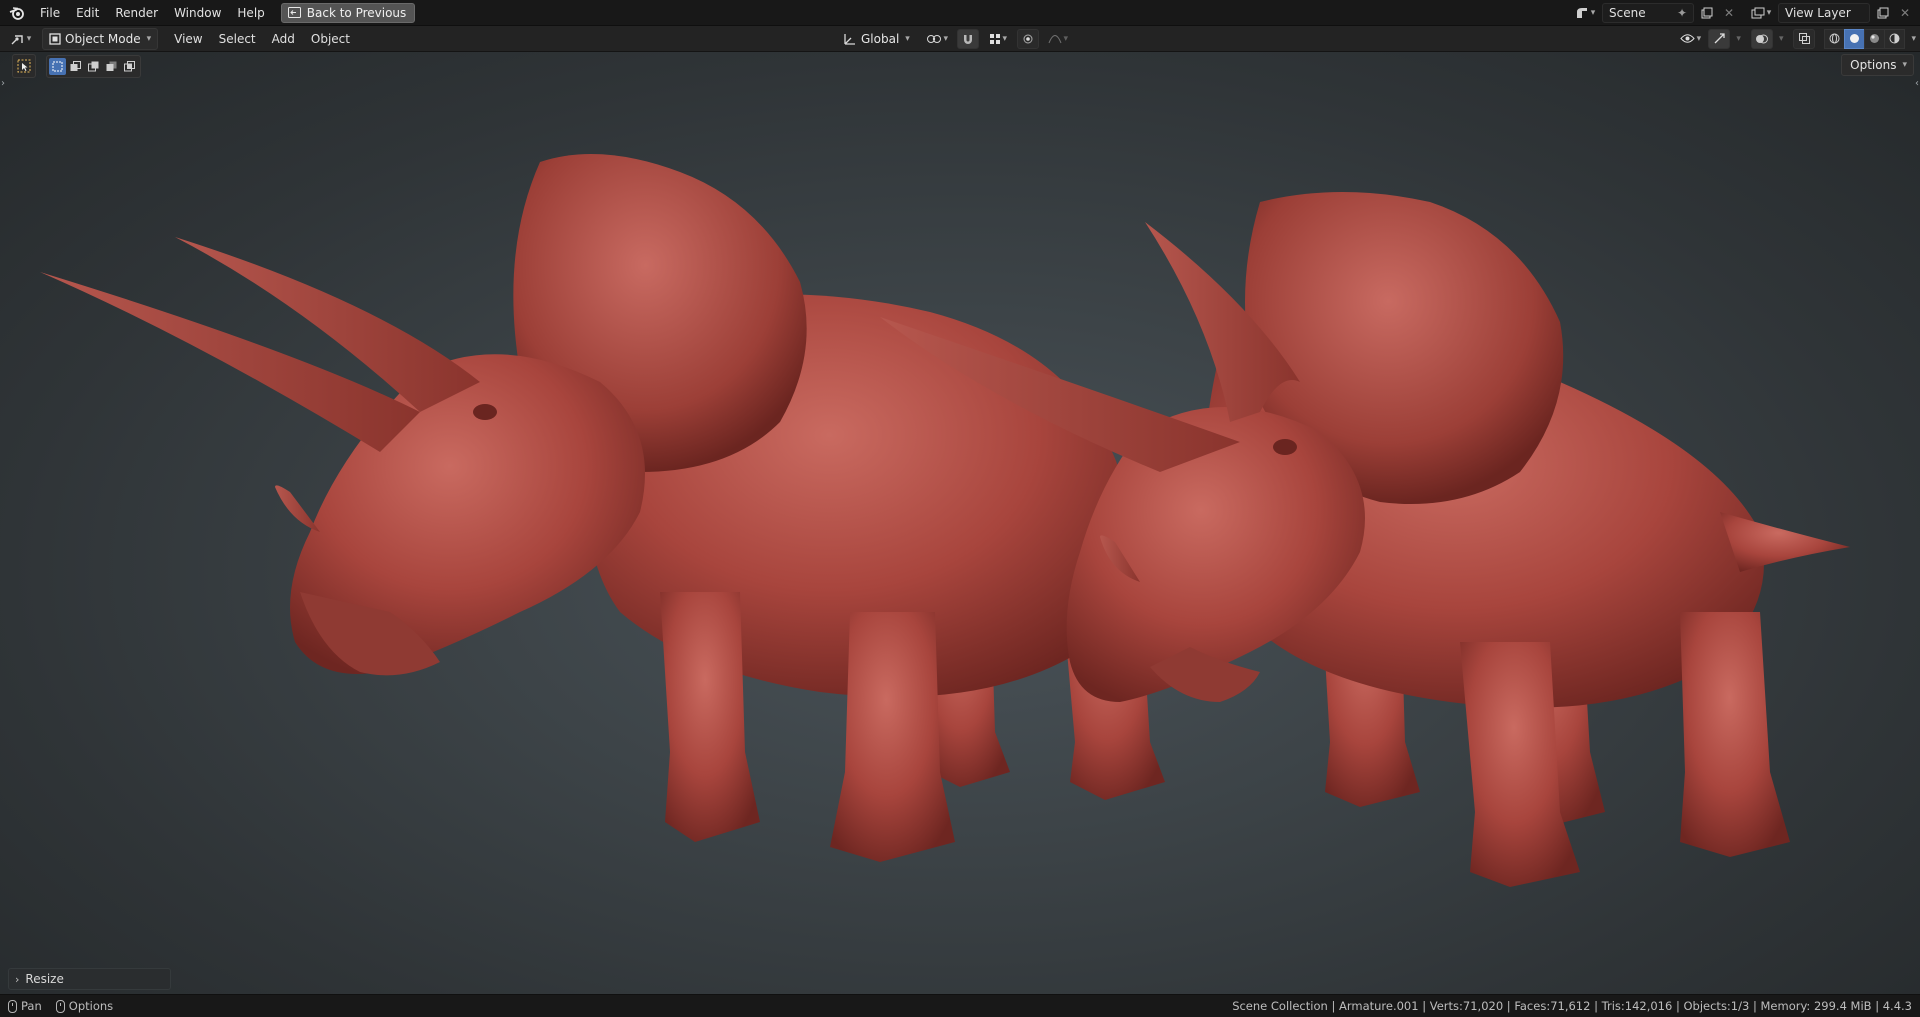 Image resolution: width=1920 pixels, height=1017 pixels. What do you see at coordinates (1818, 12) in the screenshot?
I see `view-layer-name: View Layer` at bounding box center [1818, 12].